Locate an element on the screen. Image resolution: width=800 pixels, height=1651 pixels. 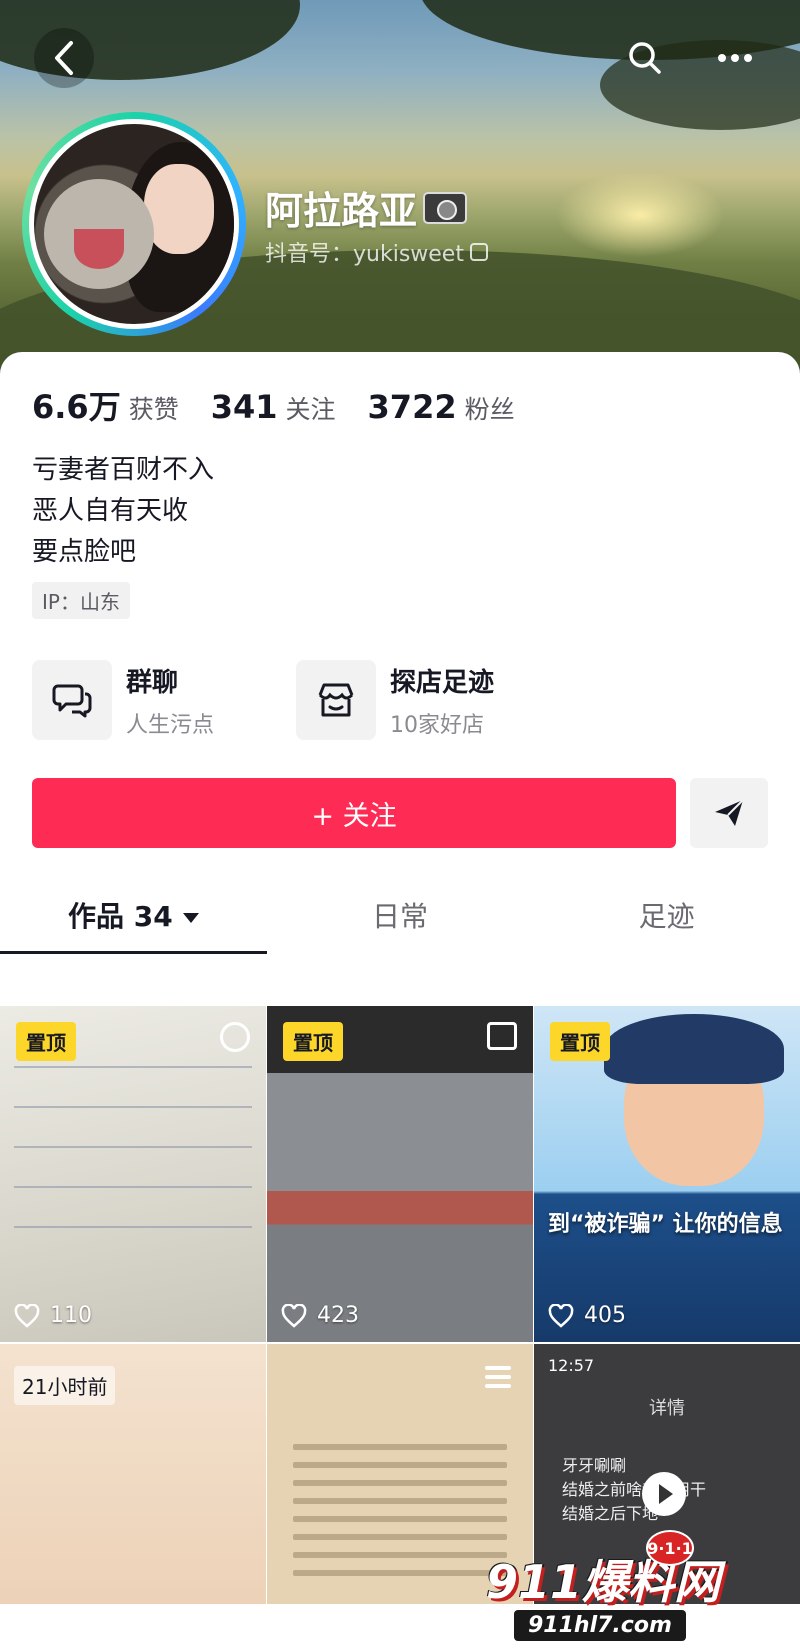
back-button is located at coordinates (64, 58).